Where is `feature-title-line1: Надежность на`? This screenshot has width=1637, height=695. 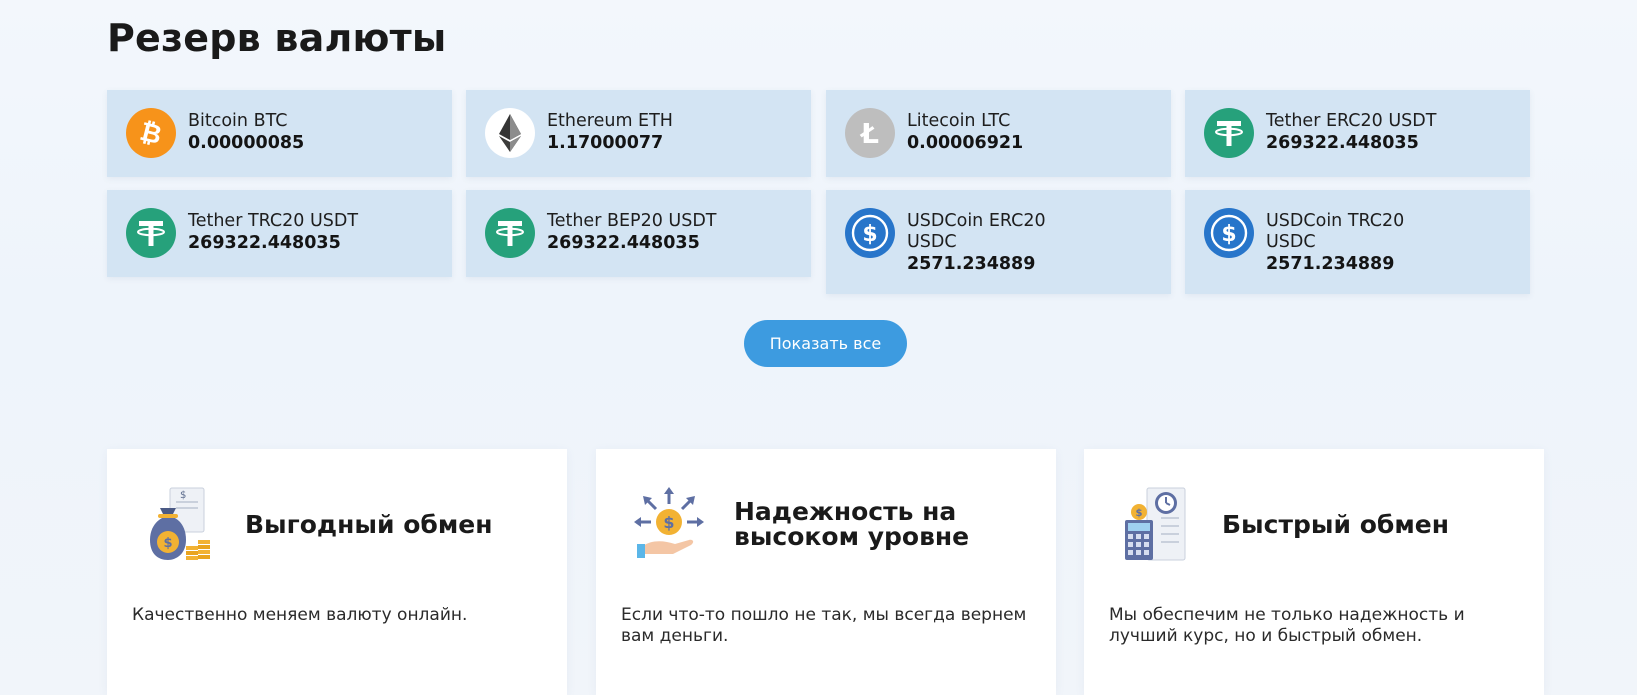 feature-title-line1: Надежность на is located at coordinates (845, 511).